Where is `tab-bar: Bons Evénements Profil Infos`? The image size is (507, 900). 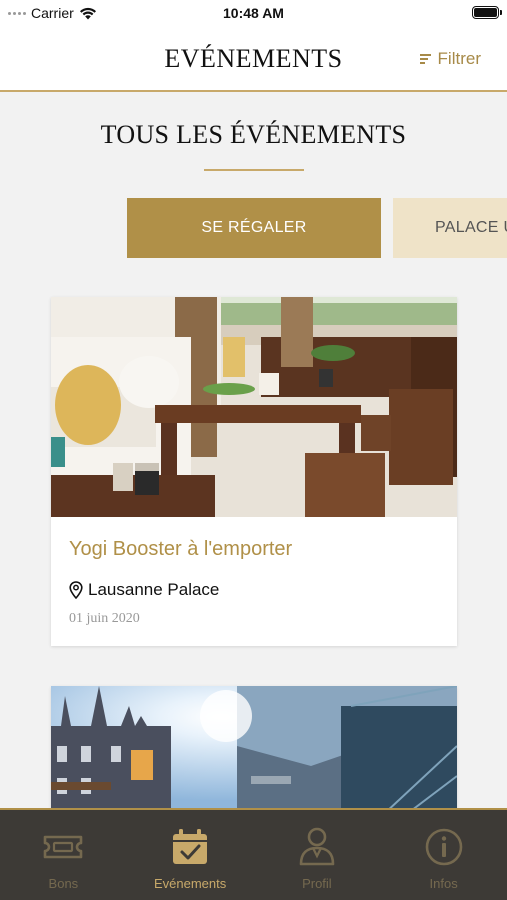 tab-bar: Bons Evénements Profil Infos is located at coordinates (253, 854).